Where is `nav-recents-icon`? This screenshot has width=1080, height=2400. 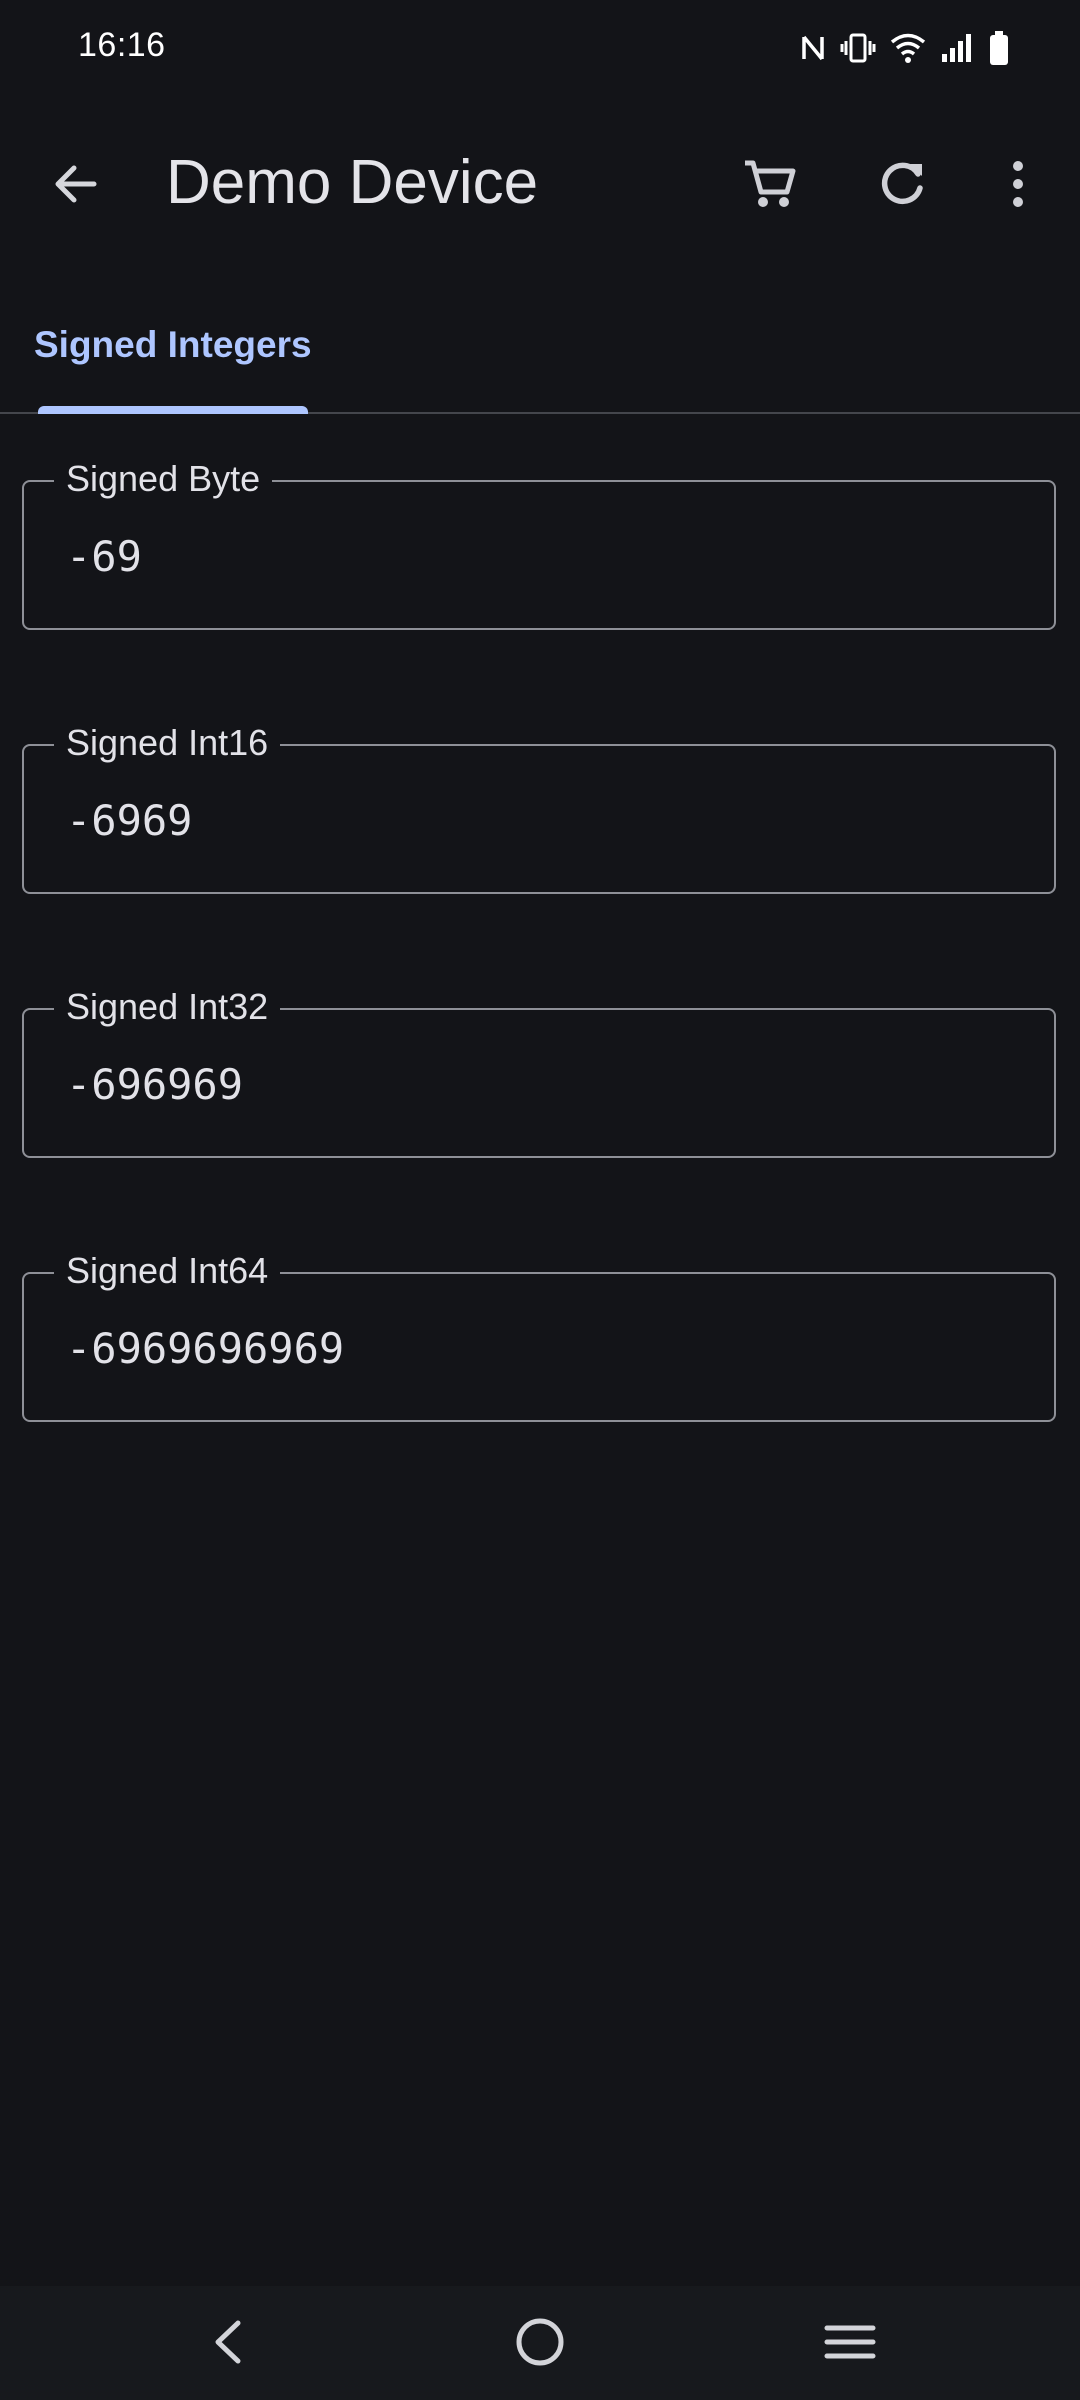
nav-recents-icon is located at coordinates (850, 2344).